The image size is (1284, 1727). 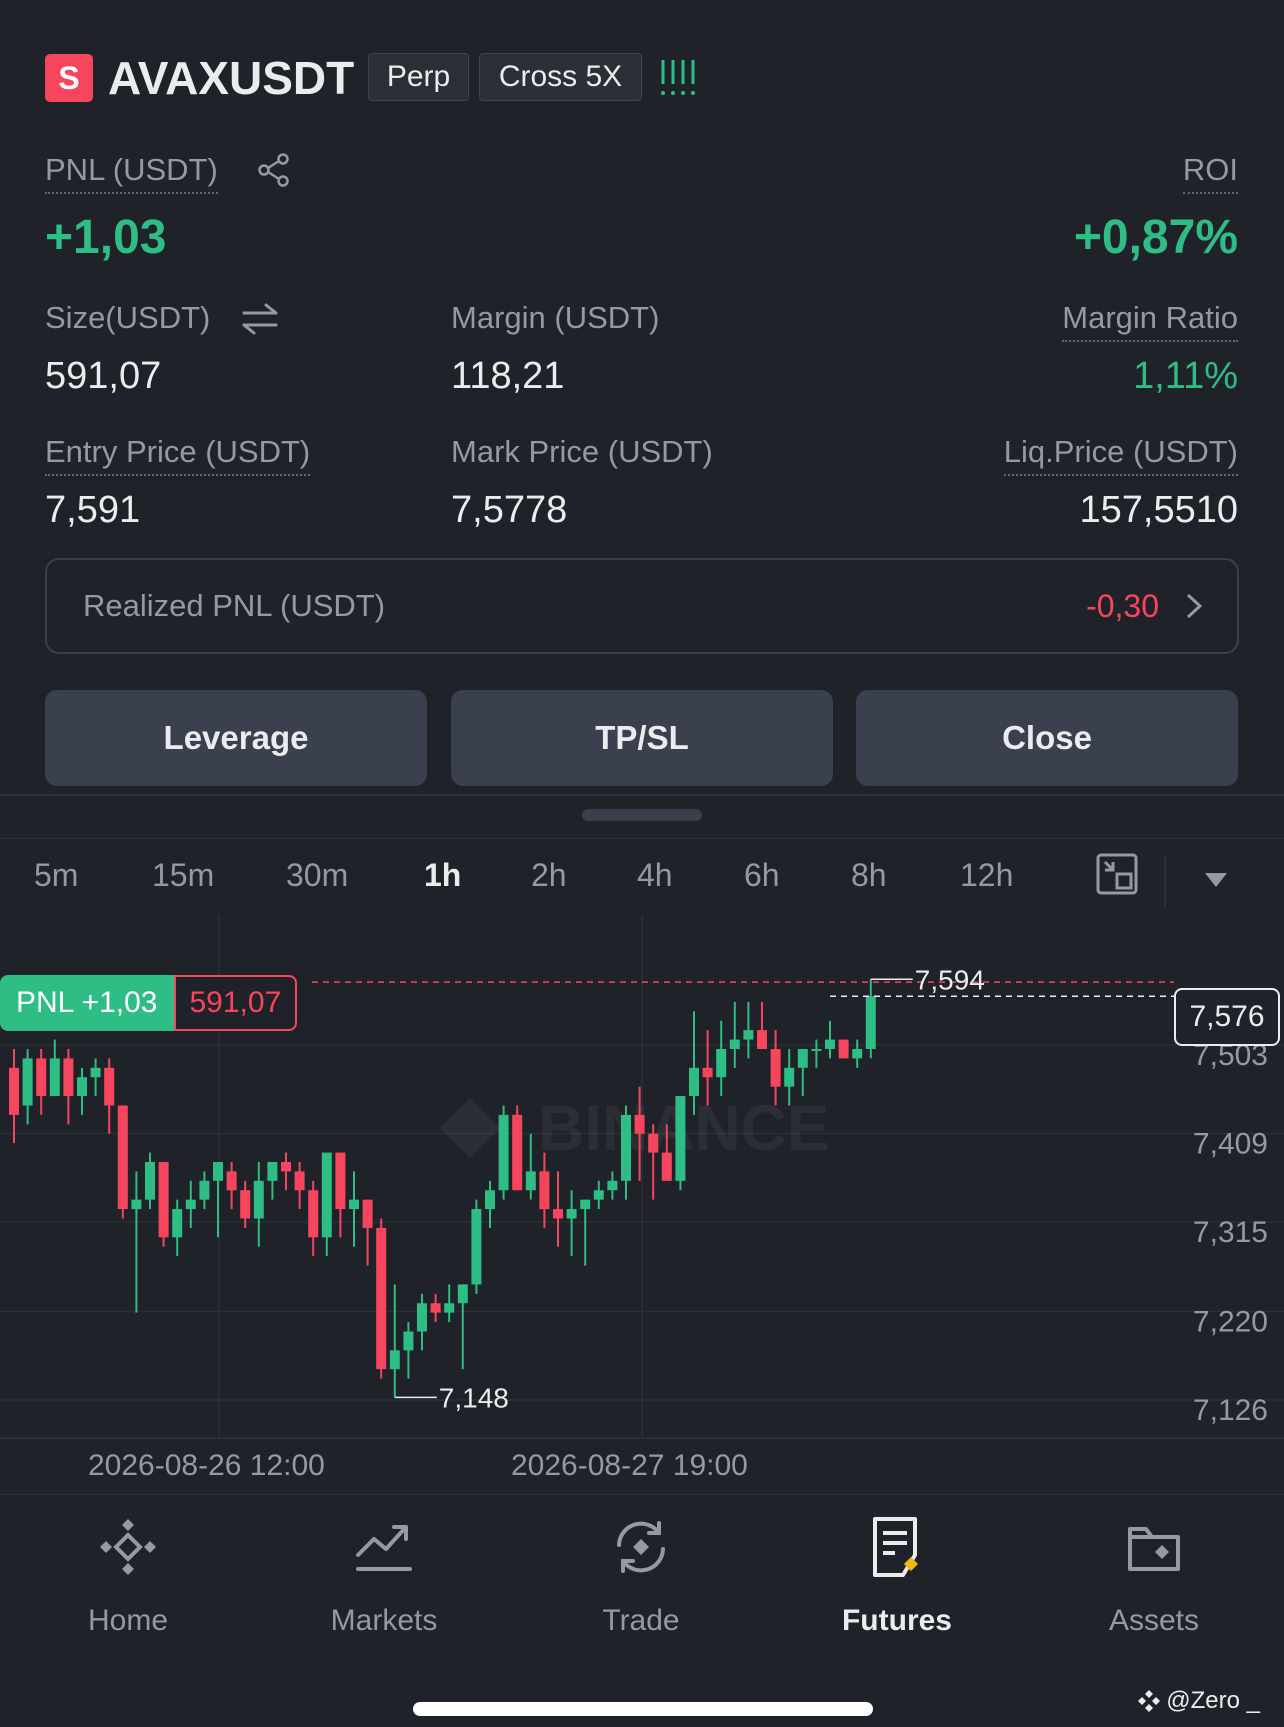 What do you see at coordinates (549, 875) in the screenshot?
I see `timeframe-2h: 2h` at bounding box center [549, 875].